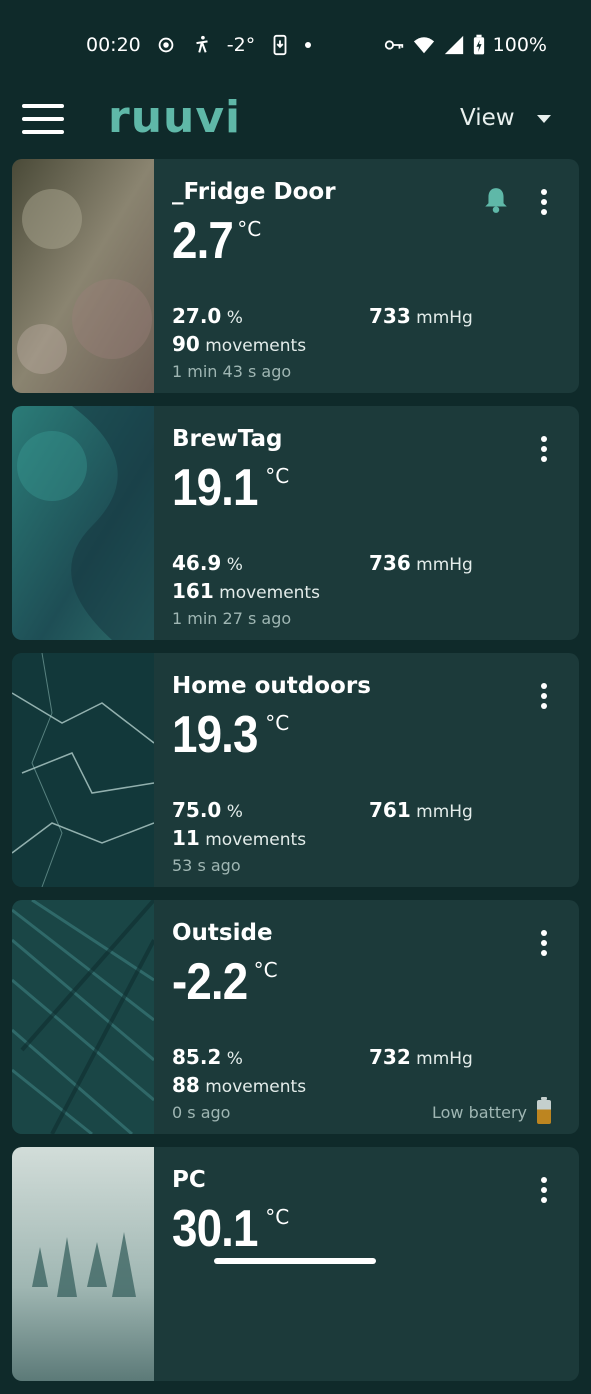  Describe the element at coordinates (241, 45) in the screenshot. I see `weather-temp: -2°` at that location.